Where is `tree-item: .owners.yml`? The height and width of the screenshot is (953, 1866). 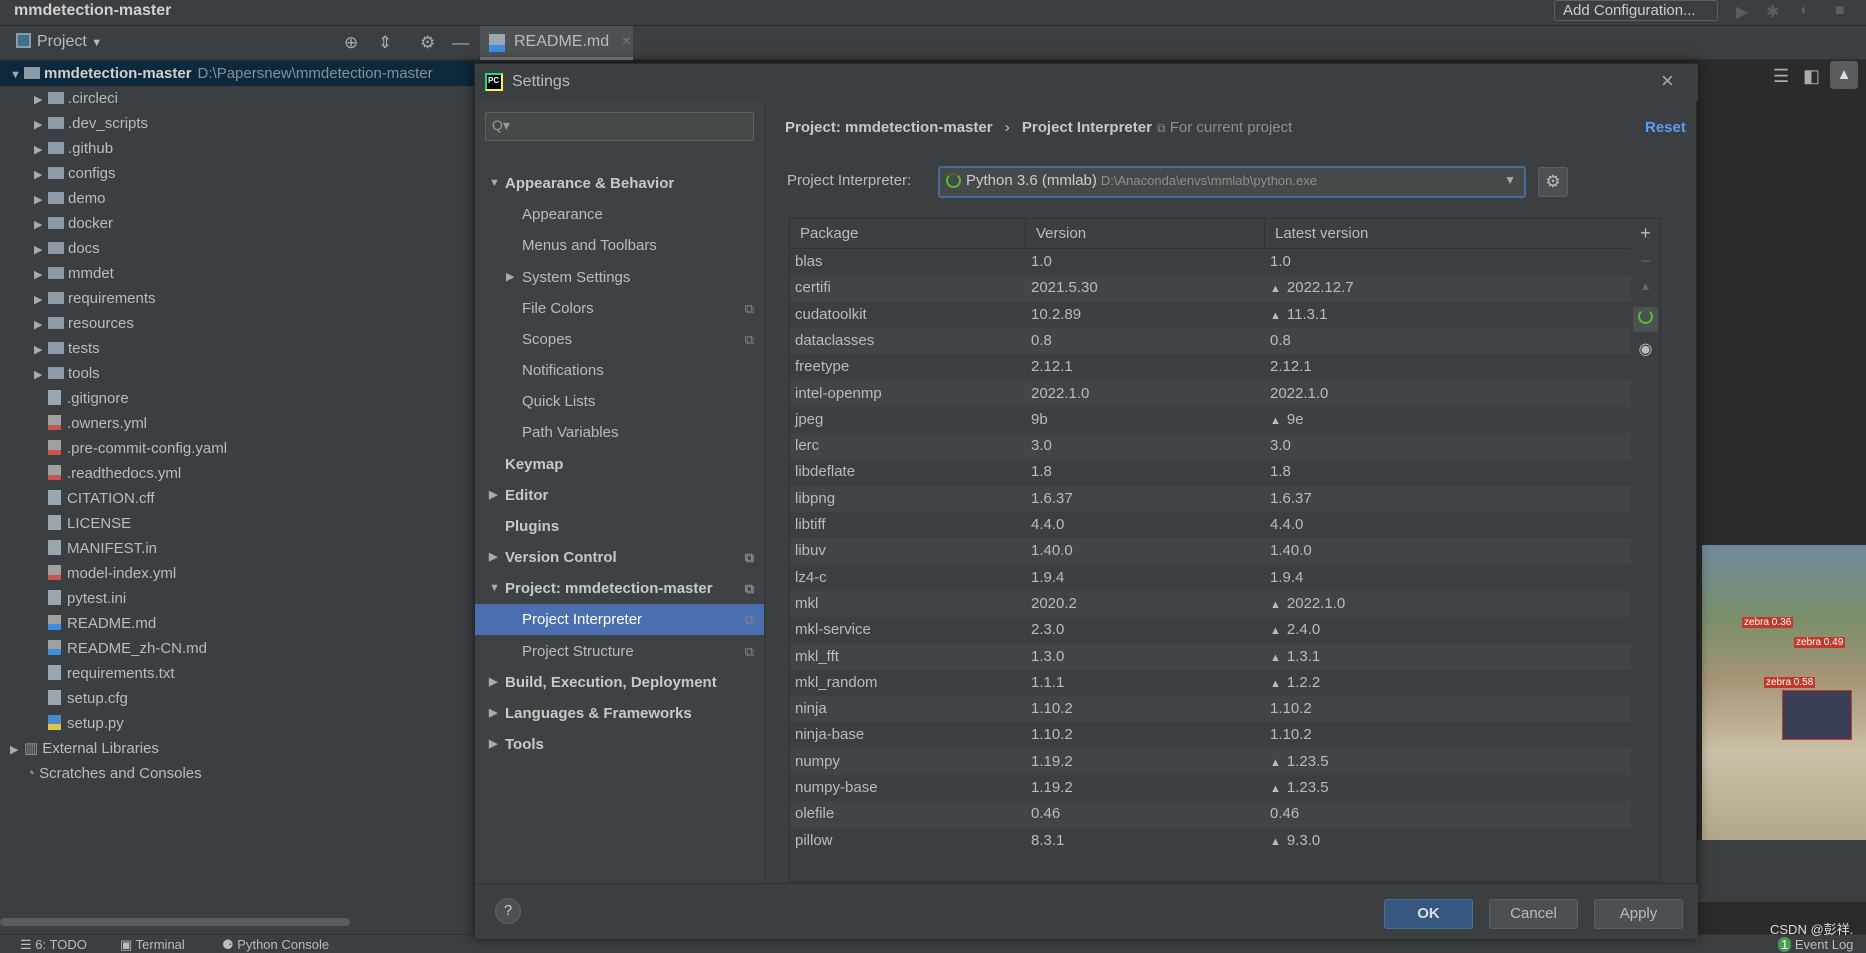 tree-item: .owners.yml is located at coordinates (237, 423).